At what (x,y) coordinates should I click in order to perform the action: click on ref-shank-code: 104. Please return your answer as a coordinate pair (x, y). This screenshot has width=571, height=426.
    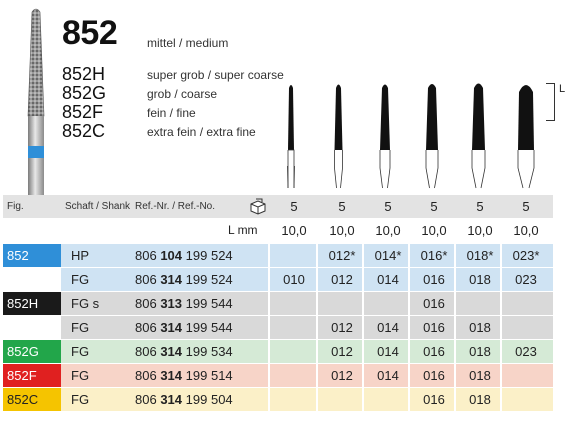
    Looking at the image, I should click on (171, 255).